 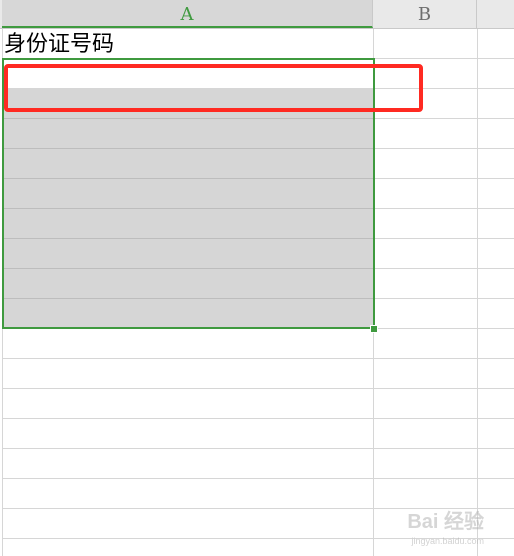 What do you see at coordinates (495, 14) in the screenshot?
I see `column-header-c` at bounding box center [495, 14].